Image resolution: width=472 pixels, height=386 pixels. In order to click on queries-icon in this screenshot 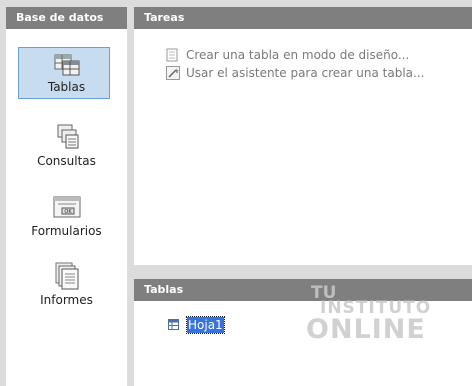, I will do `click(67, 137)`.